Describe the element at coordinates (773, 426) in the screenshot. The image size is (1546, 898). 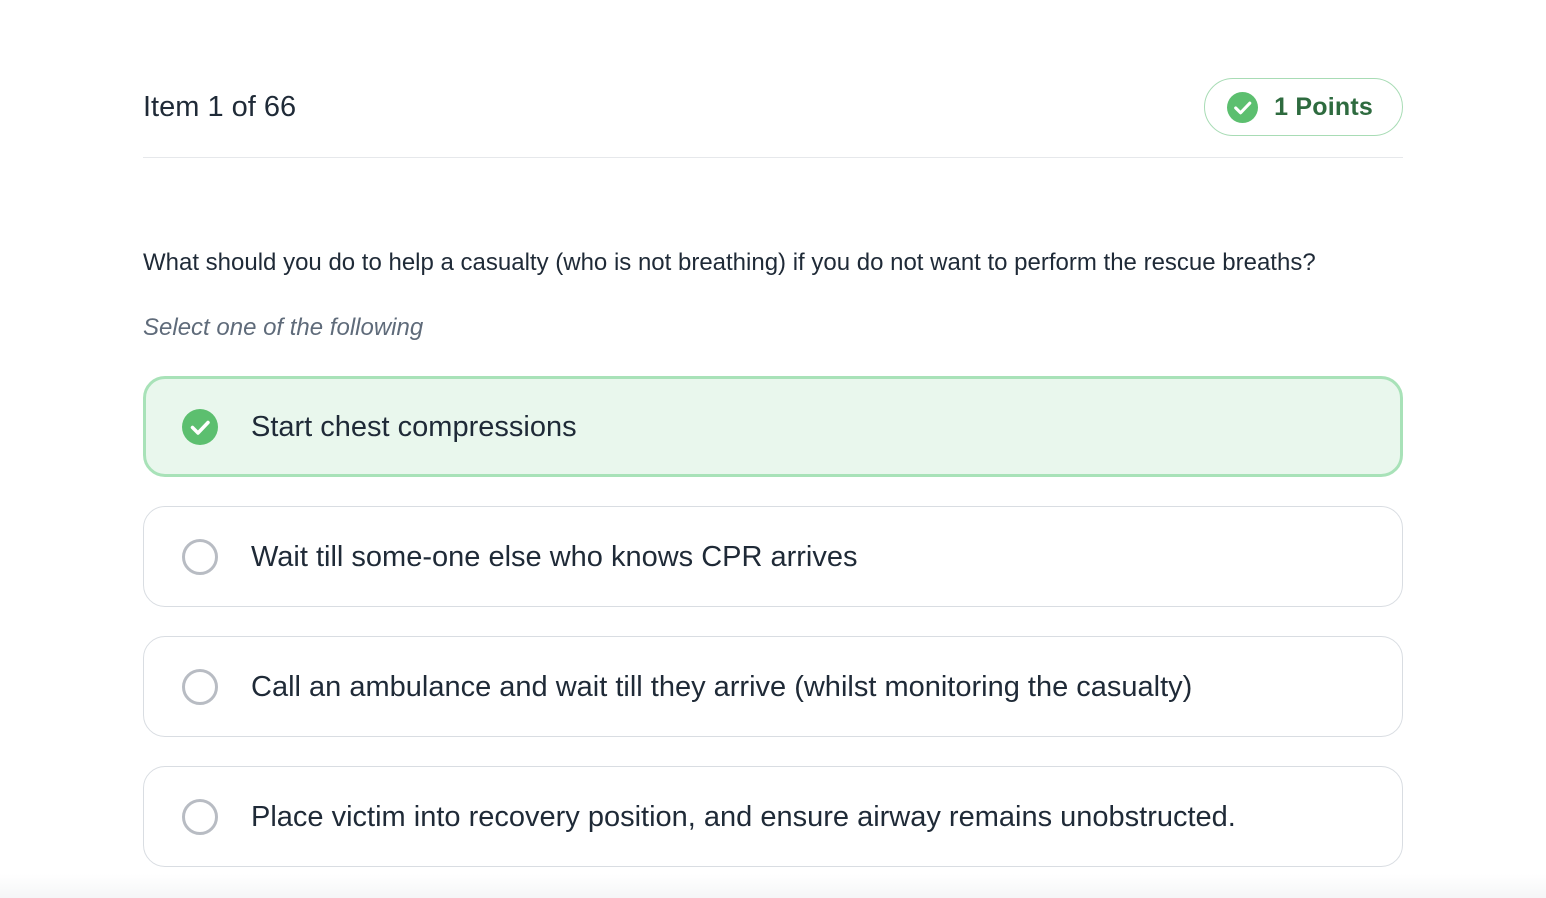
I see `answer-option-1: Start chest compressions` at that location.